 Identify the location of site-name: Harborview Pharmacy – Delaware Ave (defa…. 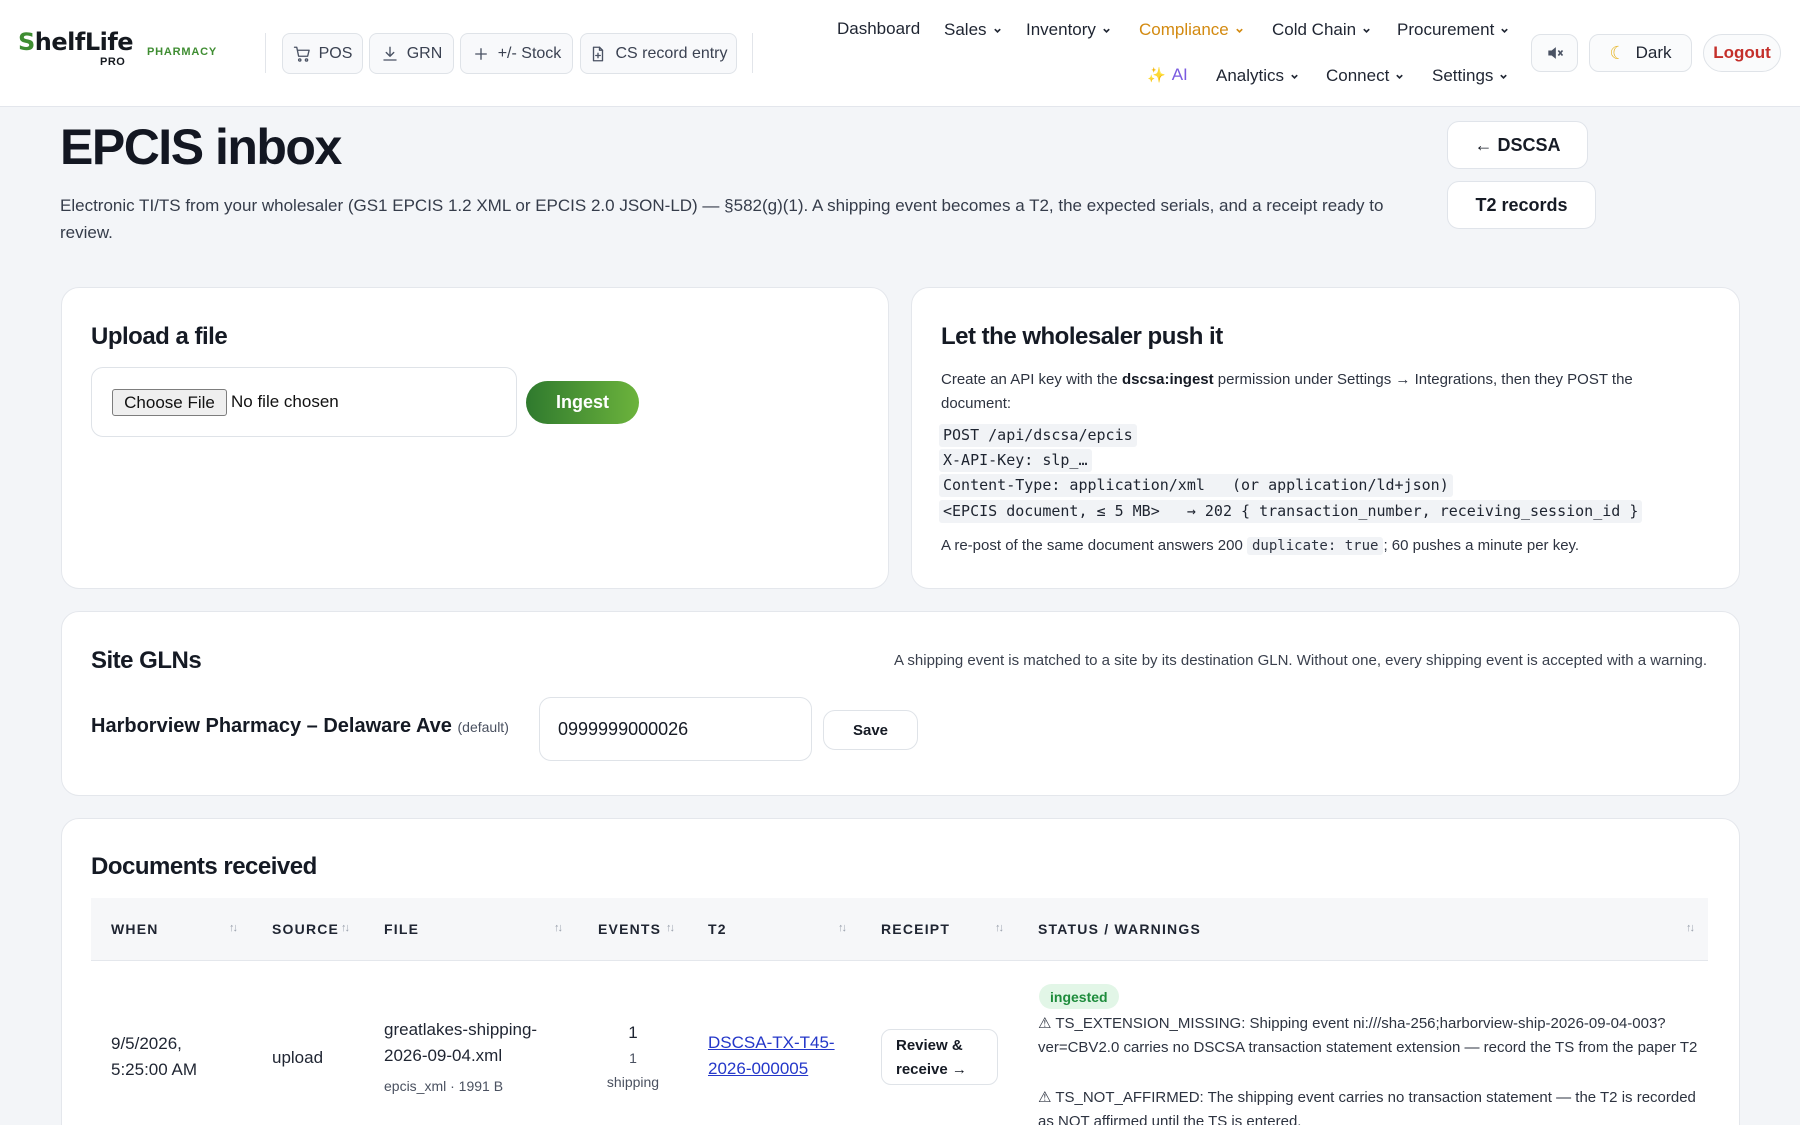
(300, 726).